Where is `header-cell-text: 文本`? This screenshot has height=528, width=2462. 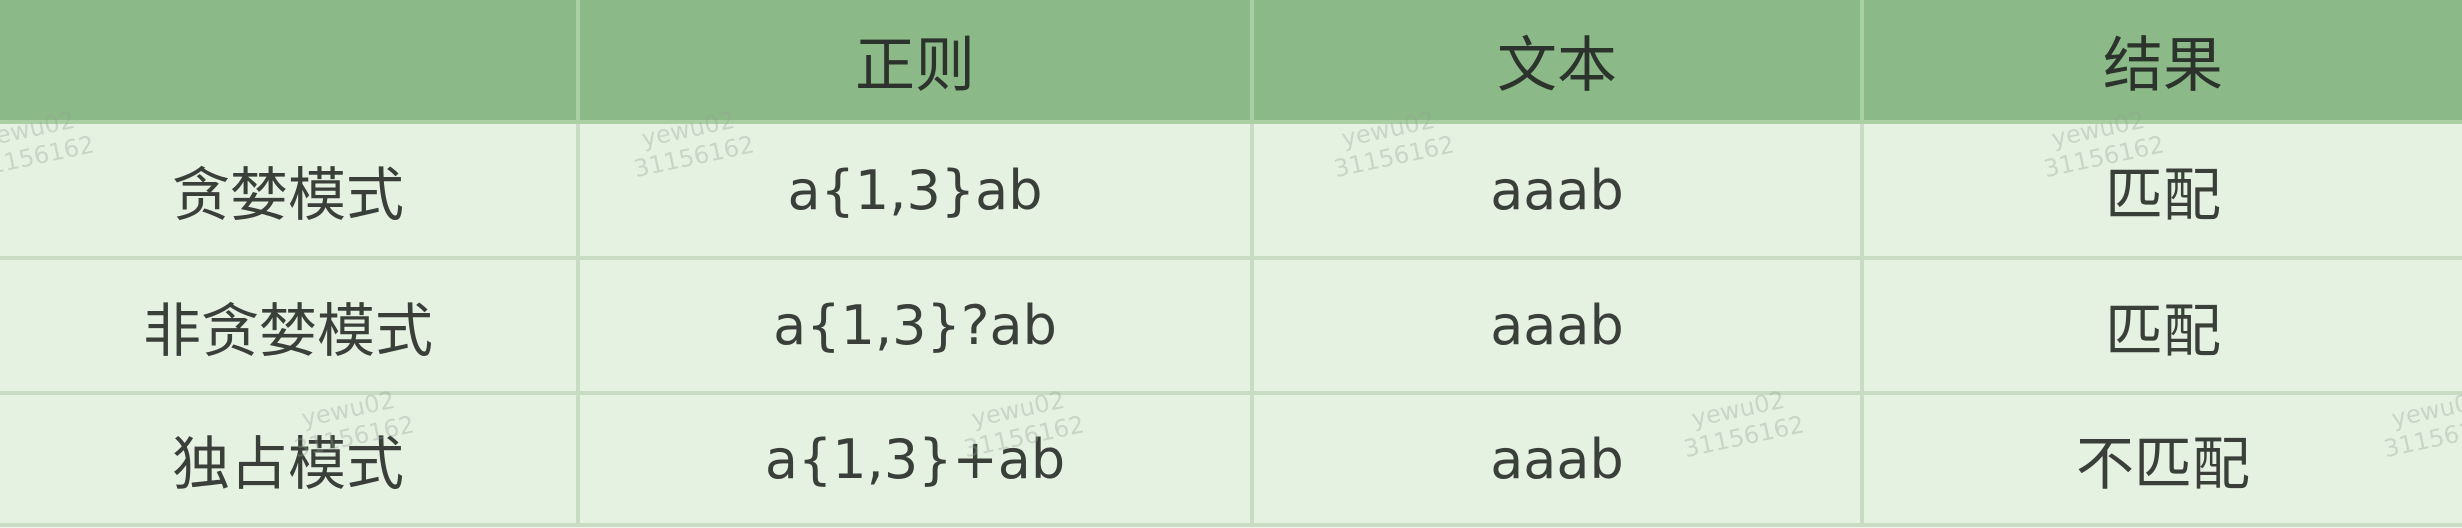
header-cell-text: 文本 is located at coordinates (1558, 62).